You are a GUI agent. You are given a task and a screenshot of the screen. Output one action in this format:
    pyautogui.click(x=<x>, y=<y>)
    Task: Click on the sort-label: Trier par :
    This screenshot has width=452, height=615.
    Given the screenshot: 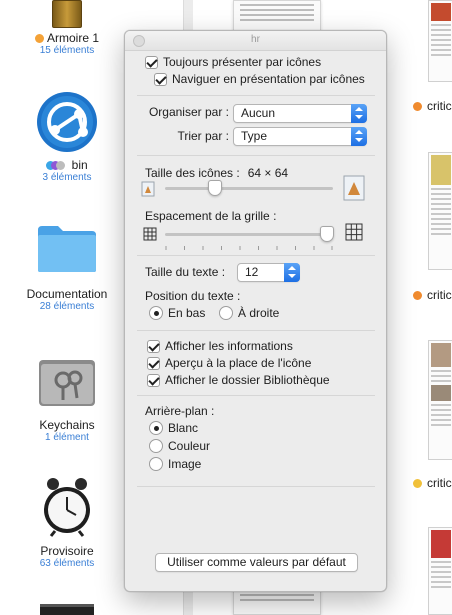 What is the action you would take?
    pyautogui.click(x=203, y=136)
    